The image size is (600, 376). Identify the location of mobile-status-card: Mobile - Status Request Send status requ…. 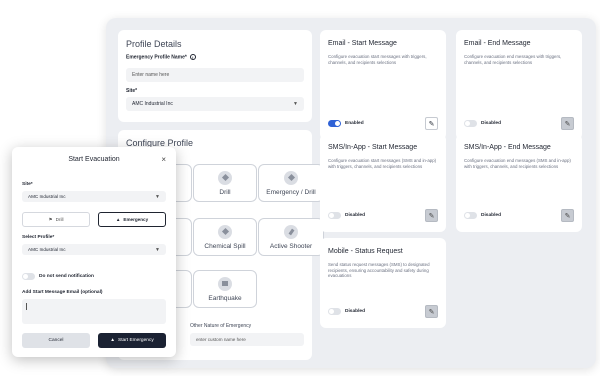
(383, 283).